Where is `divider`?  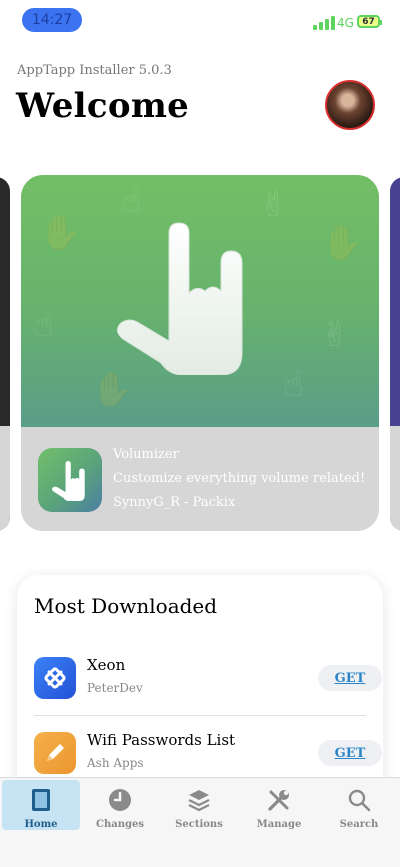
divider is located at coordinates (200, 715).